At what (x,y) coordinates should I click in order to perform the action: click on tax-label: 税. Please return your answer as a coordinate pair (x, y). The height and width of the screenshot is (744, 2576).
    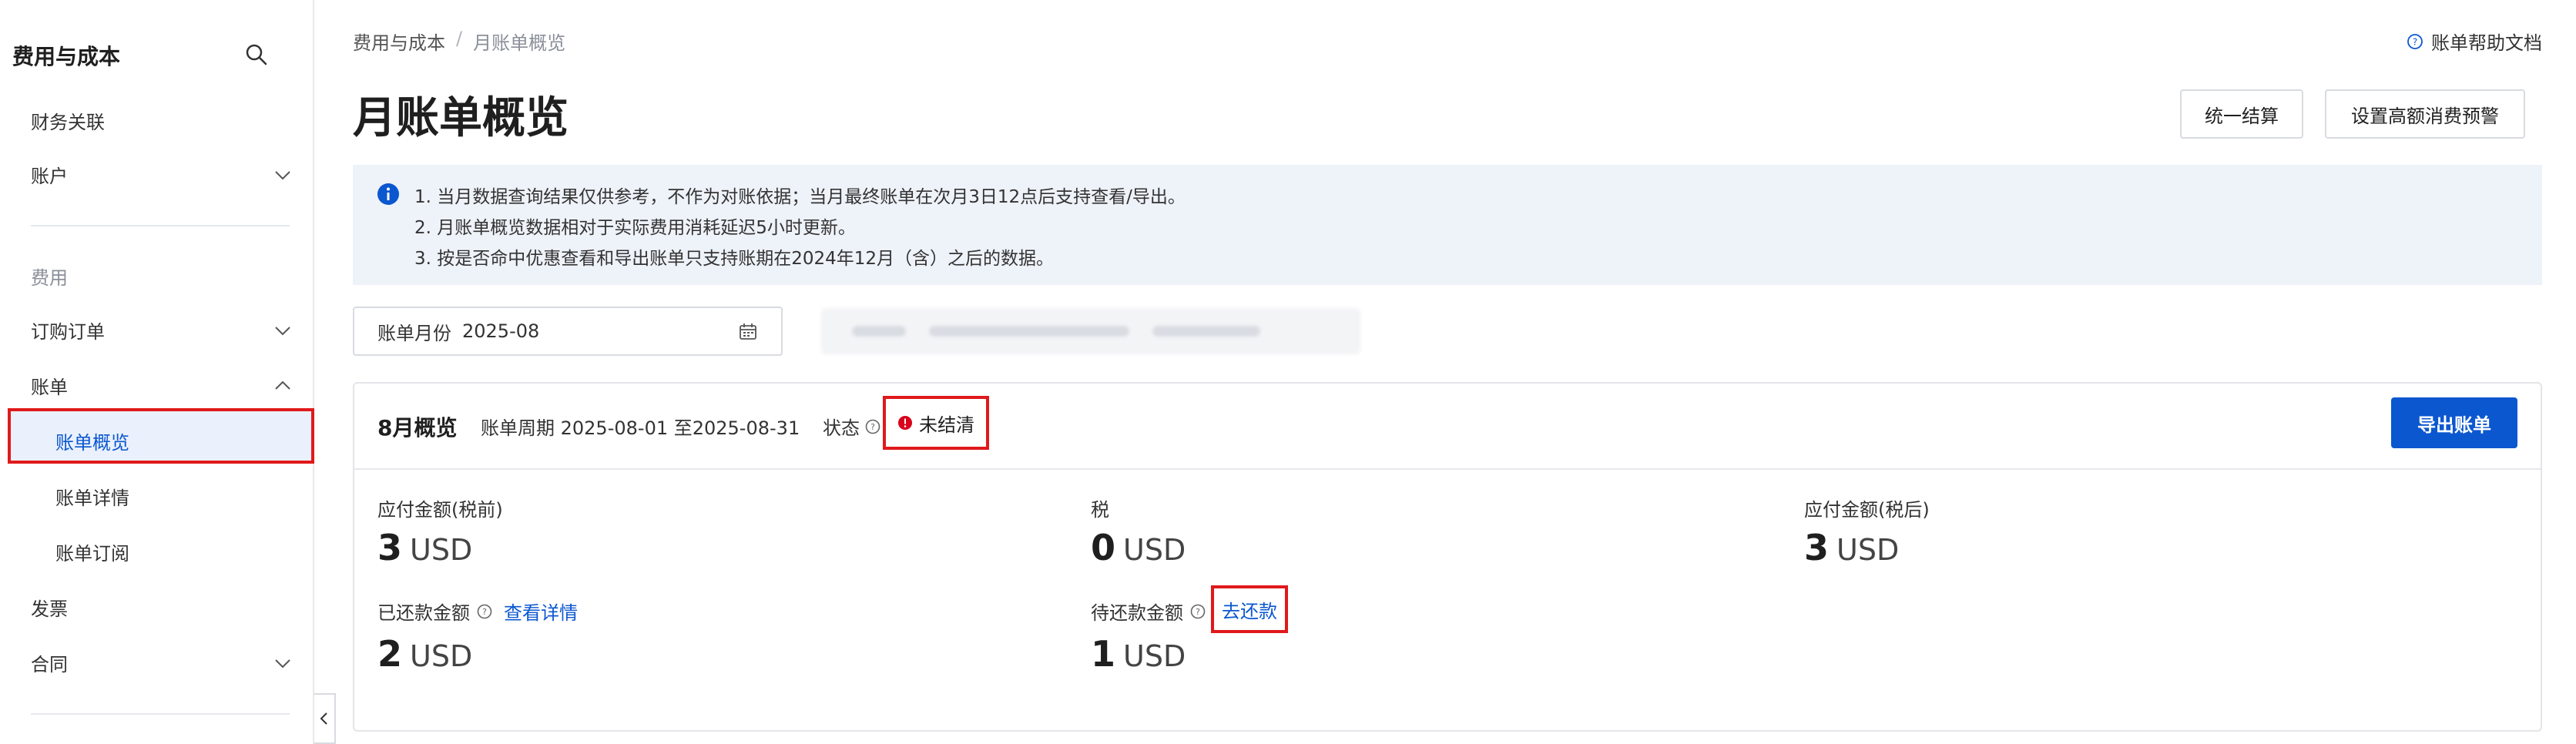
    Looking at the image, I should click on (1100, 507).